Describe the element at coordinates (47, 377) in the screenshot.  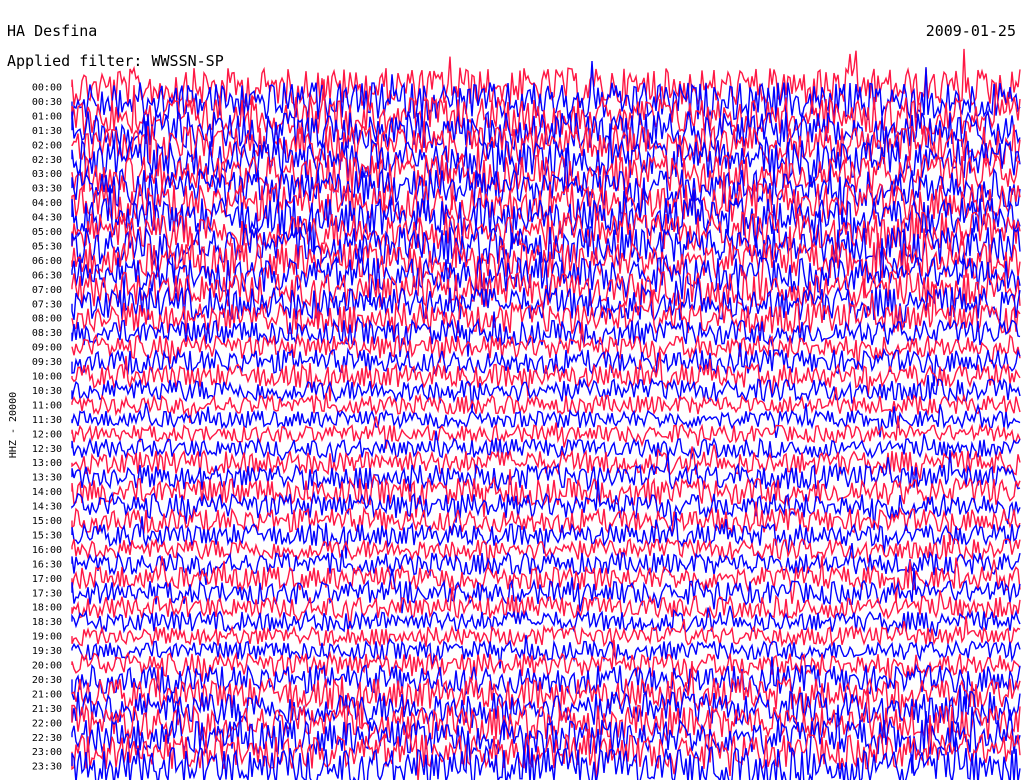
I see `time-tick-label: 10:00` at that location.